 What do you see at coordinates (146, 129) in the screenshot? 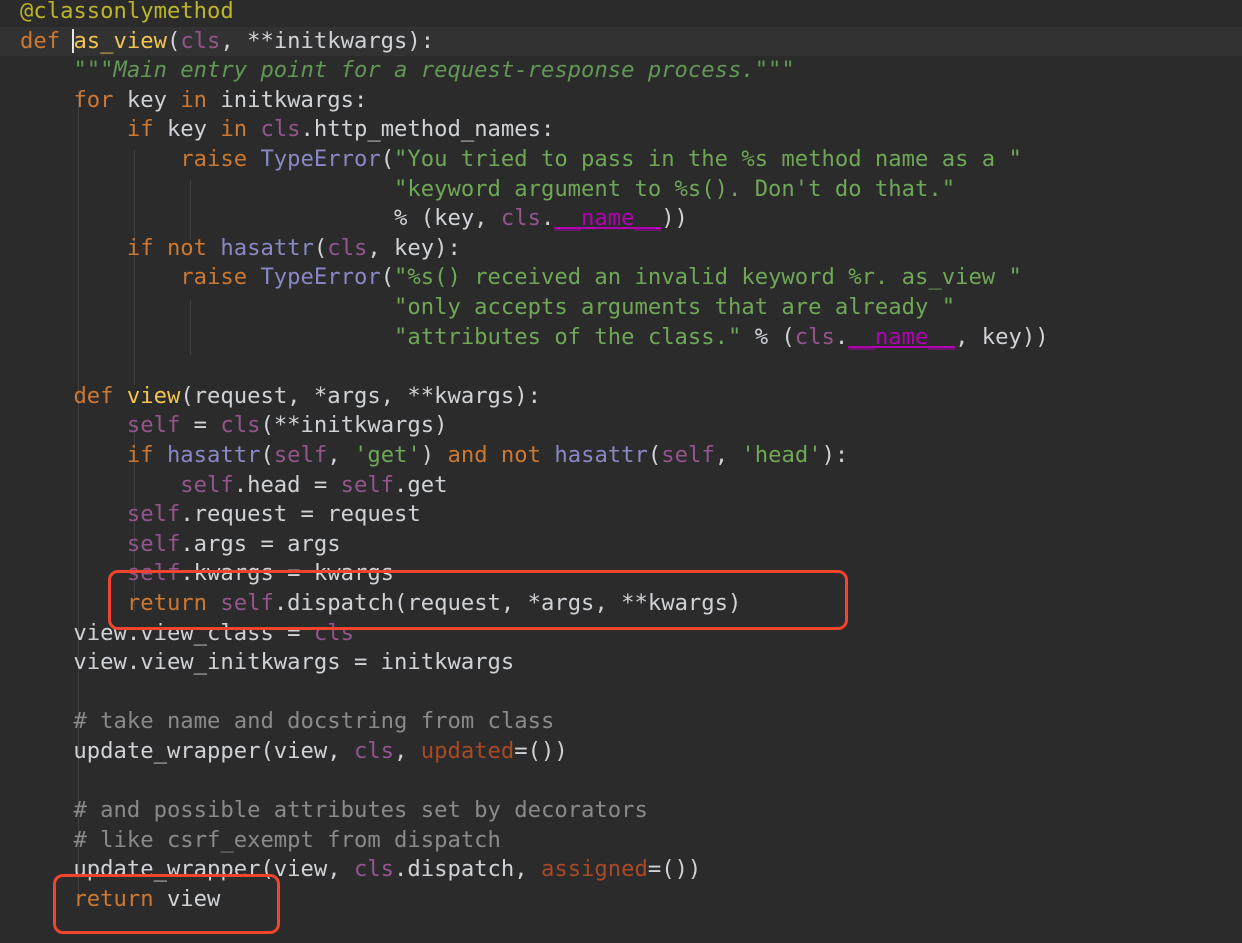
I see `code-token: if` at bounding box center [146, 129].